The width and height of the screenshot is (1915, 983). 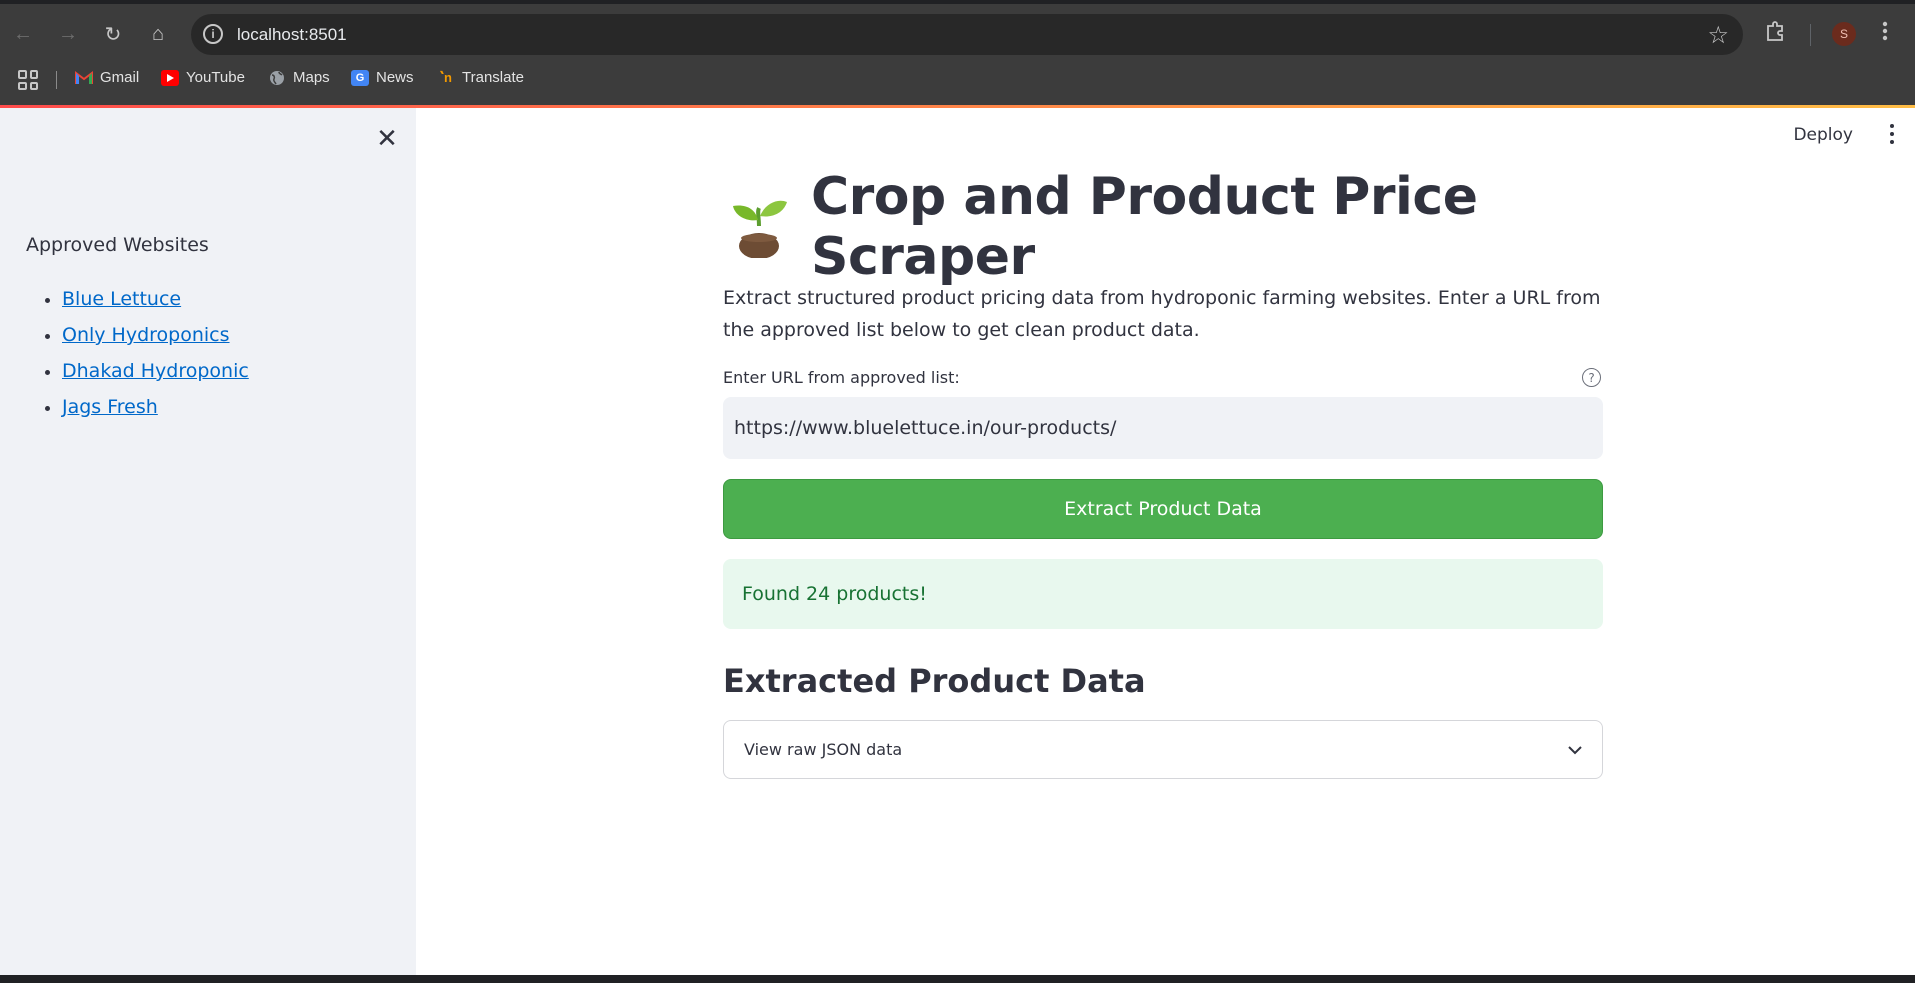 I want to click on bookmark-star-icon: ☆, so click(x=1718, y=35).